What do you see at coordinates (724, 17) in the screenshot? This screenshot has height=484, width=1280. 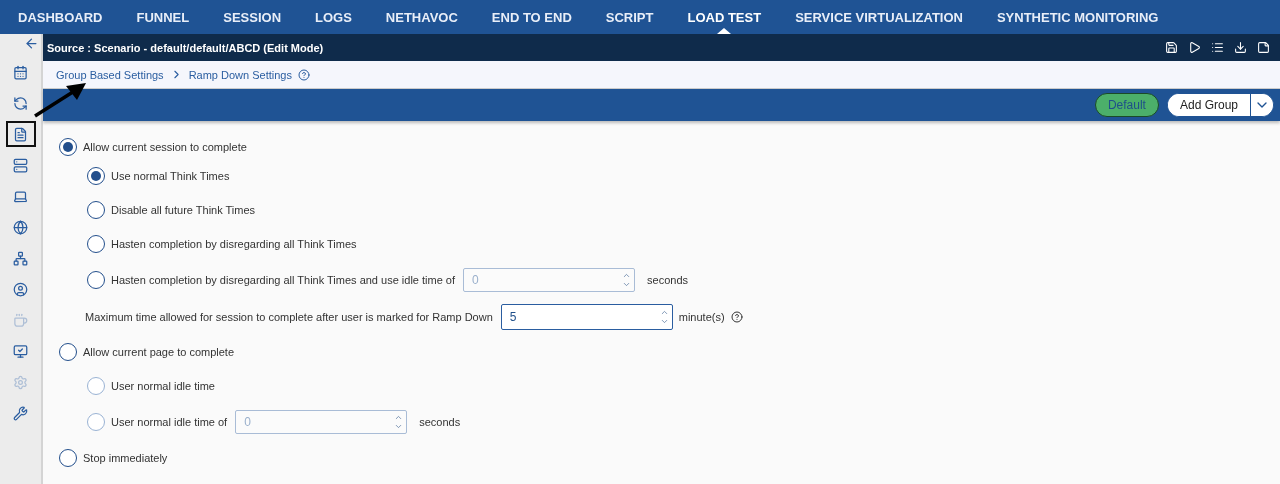 I see `nav-tab: LOAD TEST` at bounding box center [724, 17].